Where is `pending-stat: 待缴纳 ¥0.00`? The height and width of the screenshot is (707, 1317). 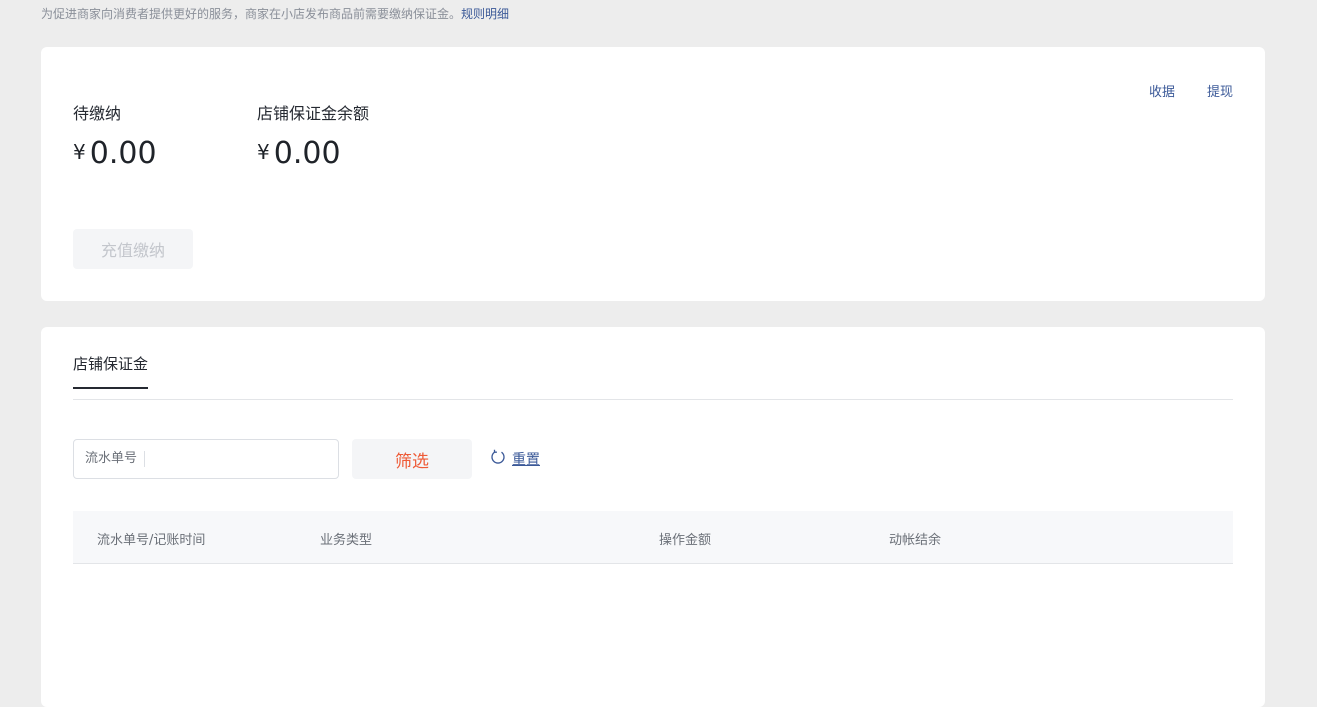
pending-stat: 待缴纳 ¥0.00 is located at coordinates (115, 137).